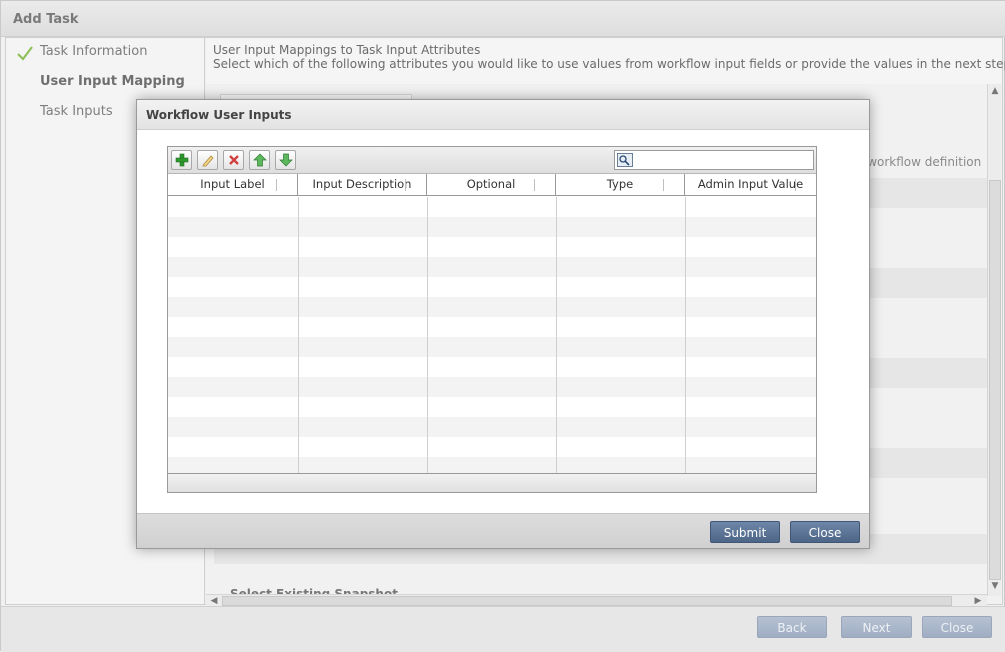 The image size is (1005, 652). Describe the element at coordinates (492, 160) in the screenshot. I see `grid-toolbar` at that location.